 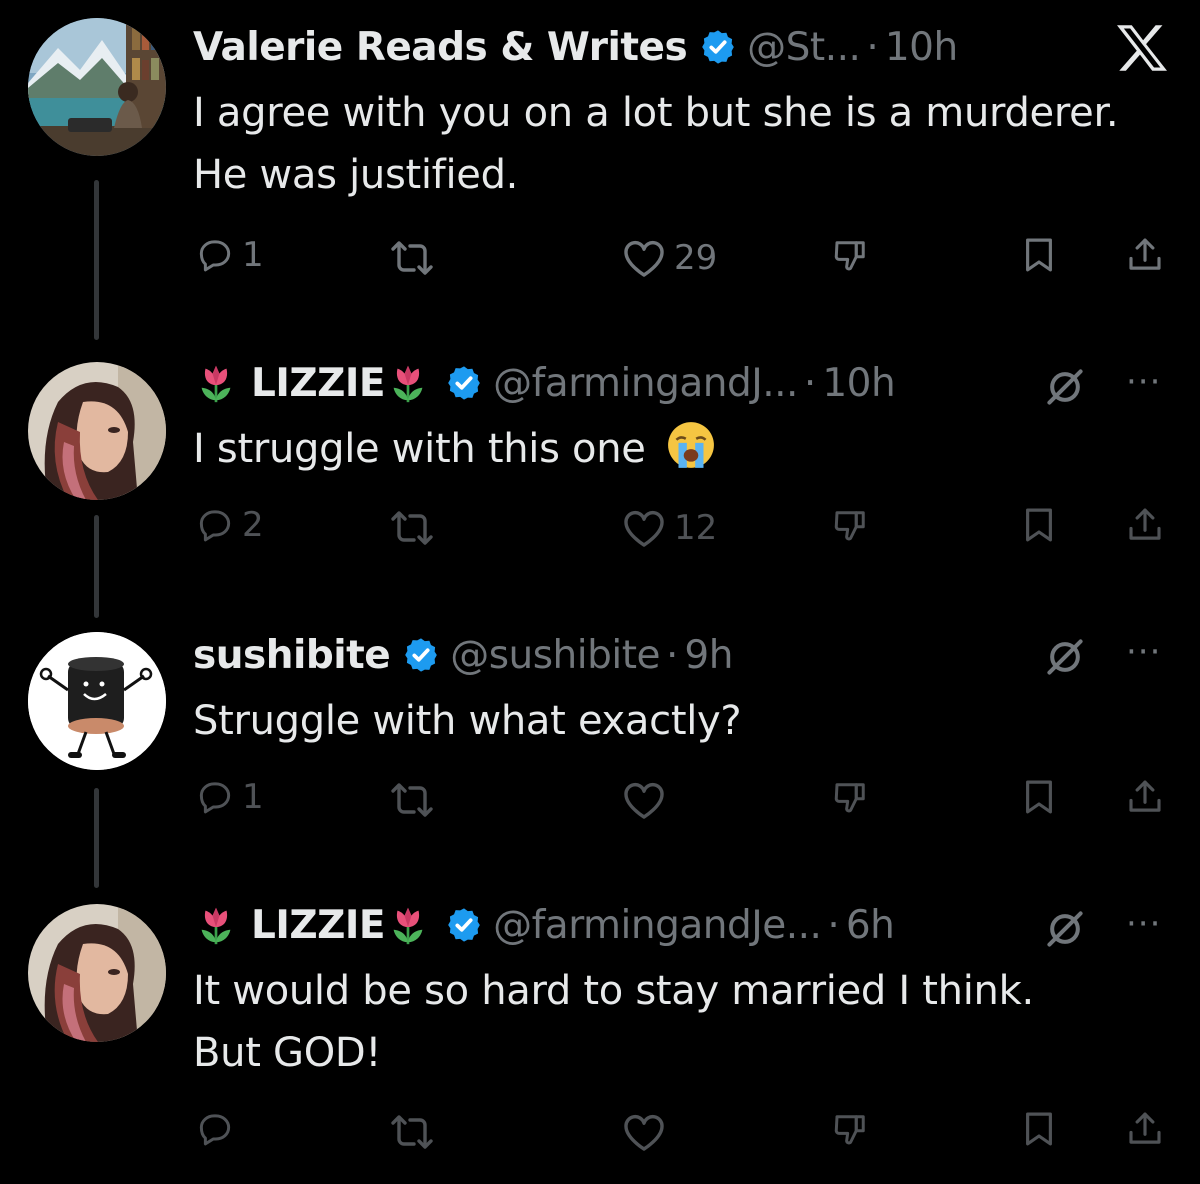 What do you see at coordinates (668, 528) in the screenshot?
I see `like-button: 12` at bounding box center [668, 528].